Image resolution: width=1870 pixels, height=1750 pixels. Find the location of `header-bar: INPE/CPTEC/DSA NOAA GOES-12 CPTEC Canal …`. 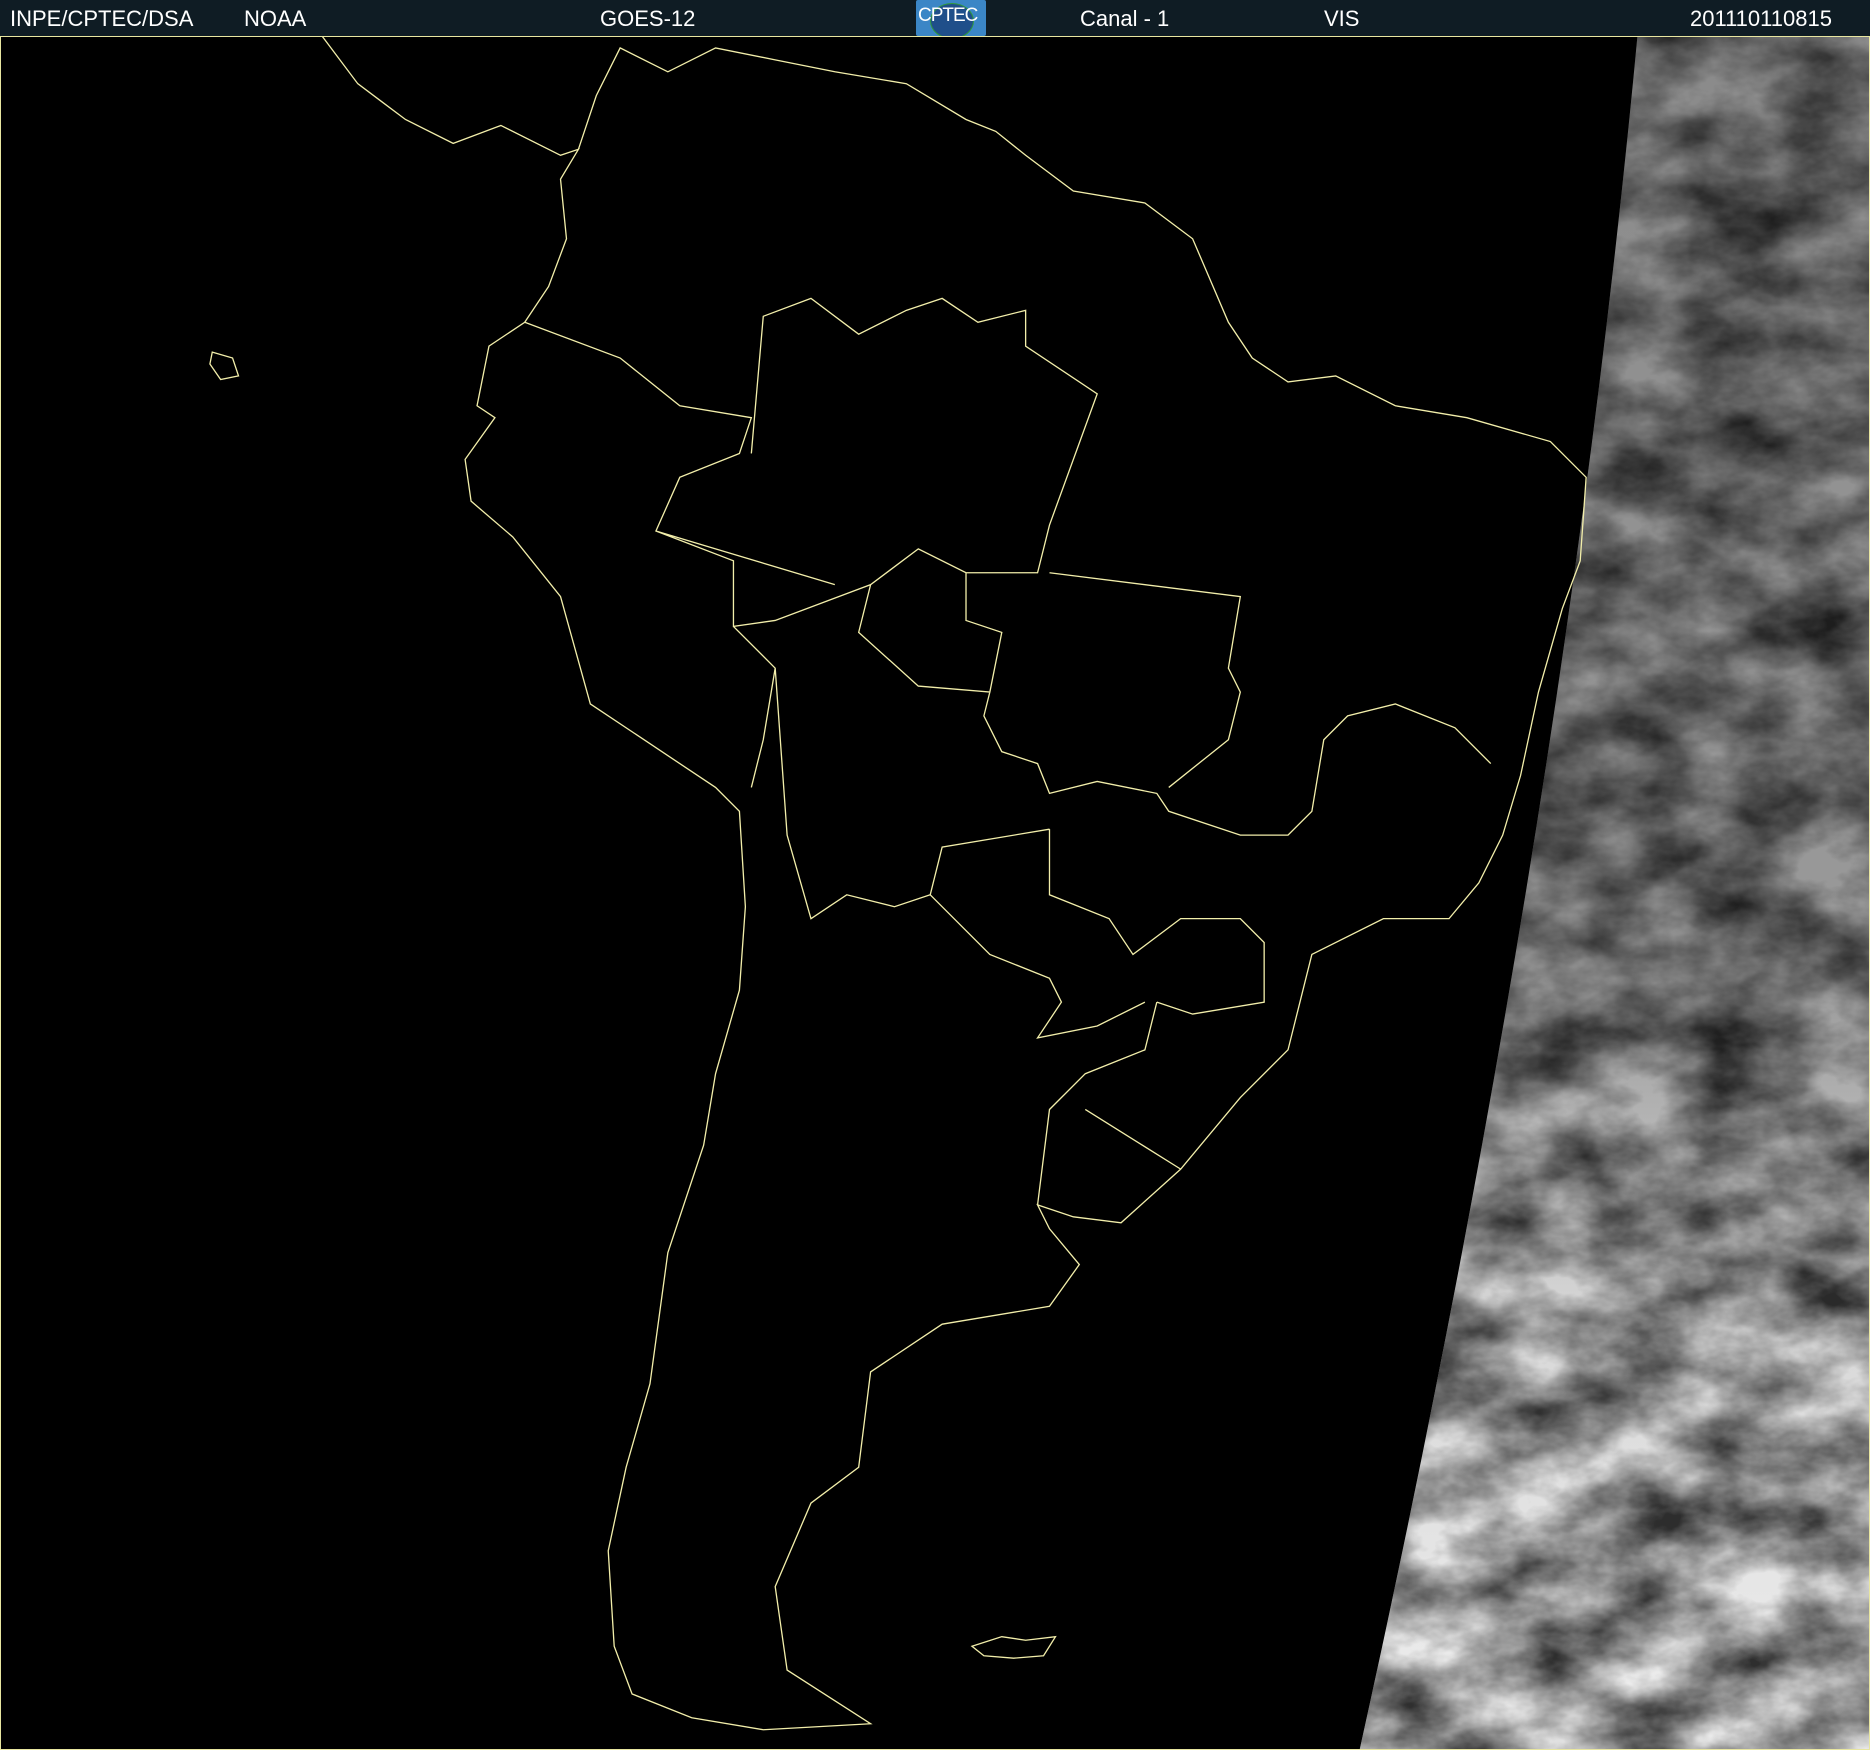

header-bar: INPE/CPTEC/DSA NOAA GOES-12 CPTEC Canal … is located at coordinates (935, 18).